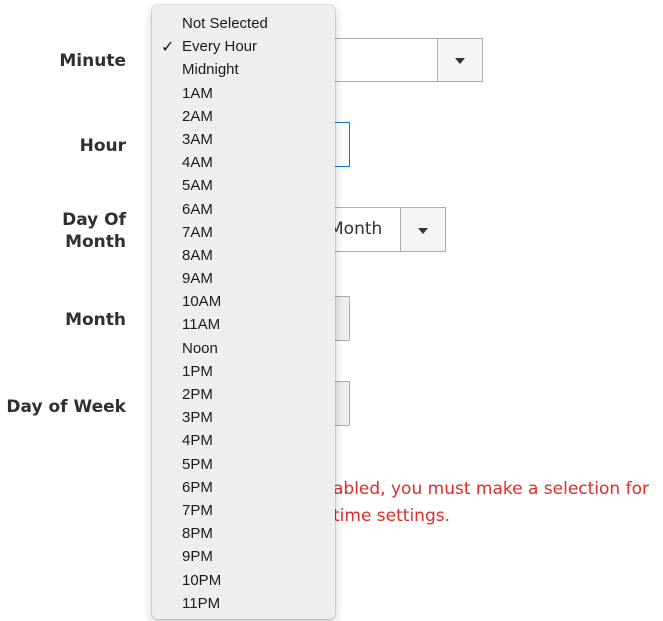 This screenshot has width=663, height=621. What do you see at coordinates (243, 209) in the screenshot?
I see `dropdown-option: 6AM` at bounding box center [243, 209].